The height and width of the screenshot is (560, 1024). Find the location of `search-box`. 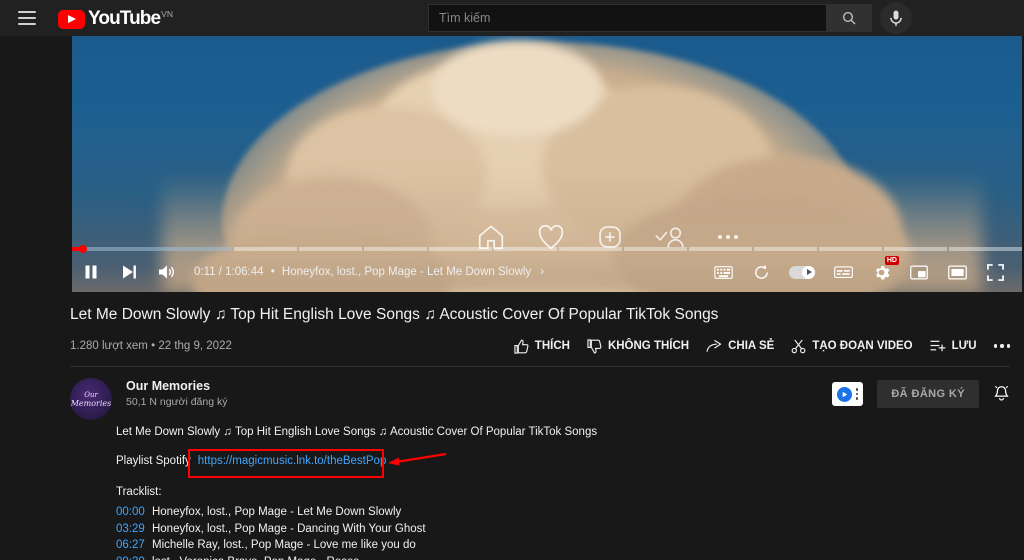

search-box is located at coordinates (627, 18).